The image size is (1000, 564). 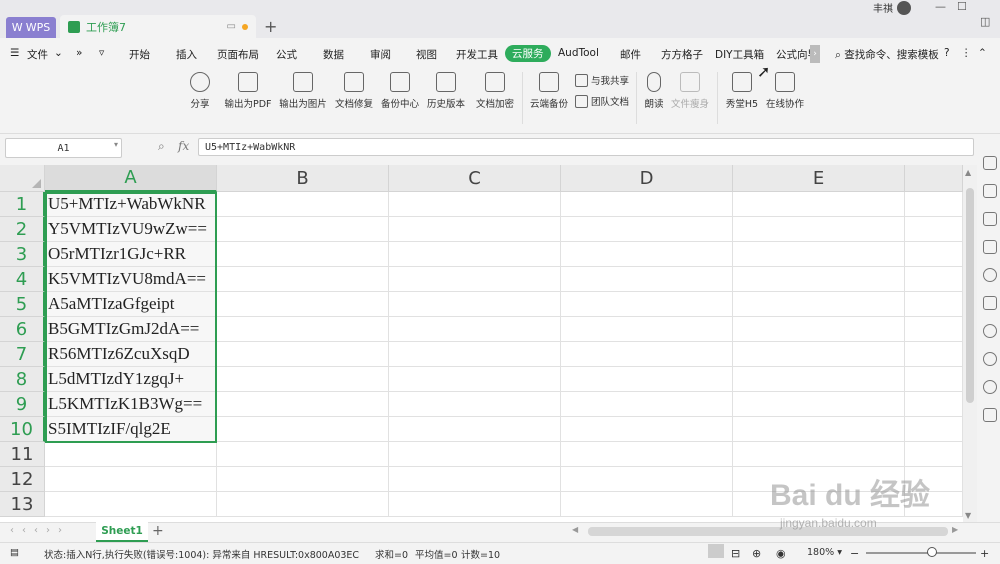 What do you see at coordinates (690, 92) in the screenshot?
I see `file-slim-button: 文件瘦身` at bounding box center [690, 92].